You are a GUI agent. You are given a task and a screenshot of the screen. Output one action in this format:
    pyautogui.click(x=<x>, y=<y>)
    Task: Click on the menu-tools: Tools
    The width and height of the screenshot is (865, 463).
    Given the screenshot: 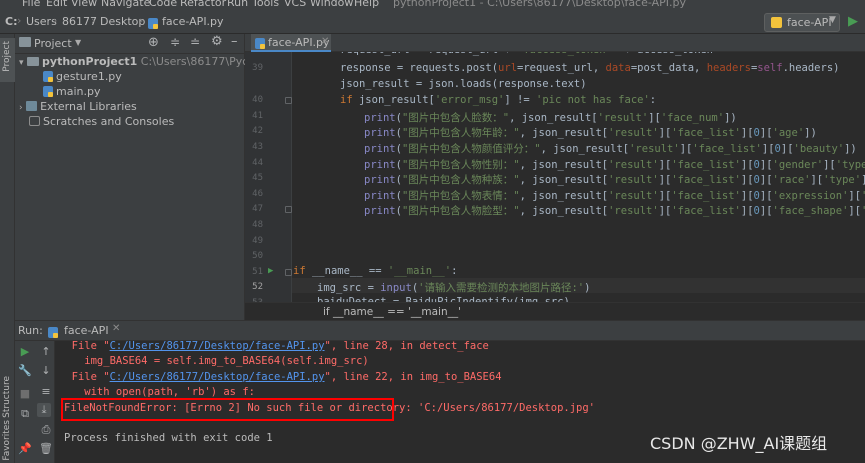 What is the action you would take?
    pyautogui.click(x=265, y=4)
    